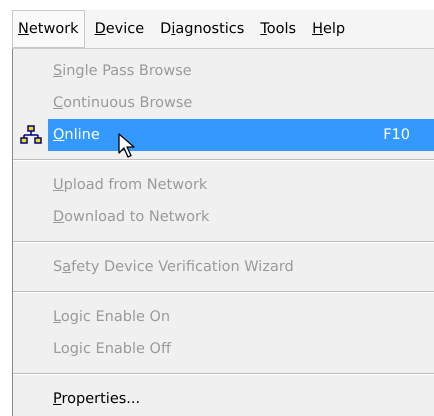 This screenshot has height=416, width=434. Describe the element at coordinates (278, 29) in the screenshot. I see `menu-bar-item: Tools` at that location.